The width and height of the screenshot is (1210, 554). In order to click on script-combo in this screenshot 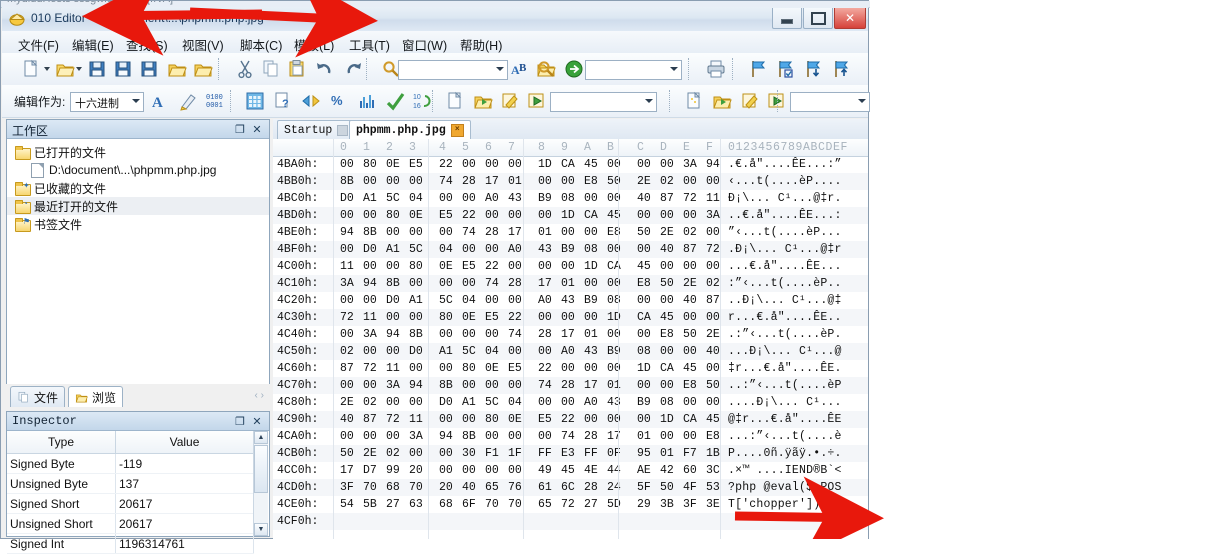, I will do `click(830, 102)`.